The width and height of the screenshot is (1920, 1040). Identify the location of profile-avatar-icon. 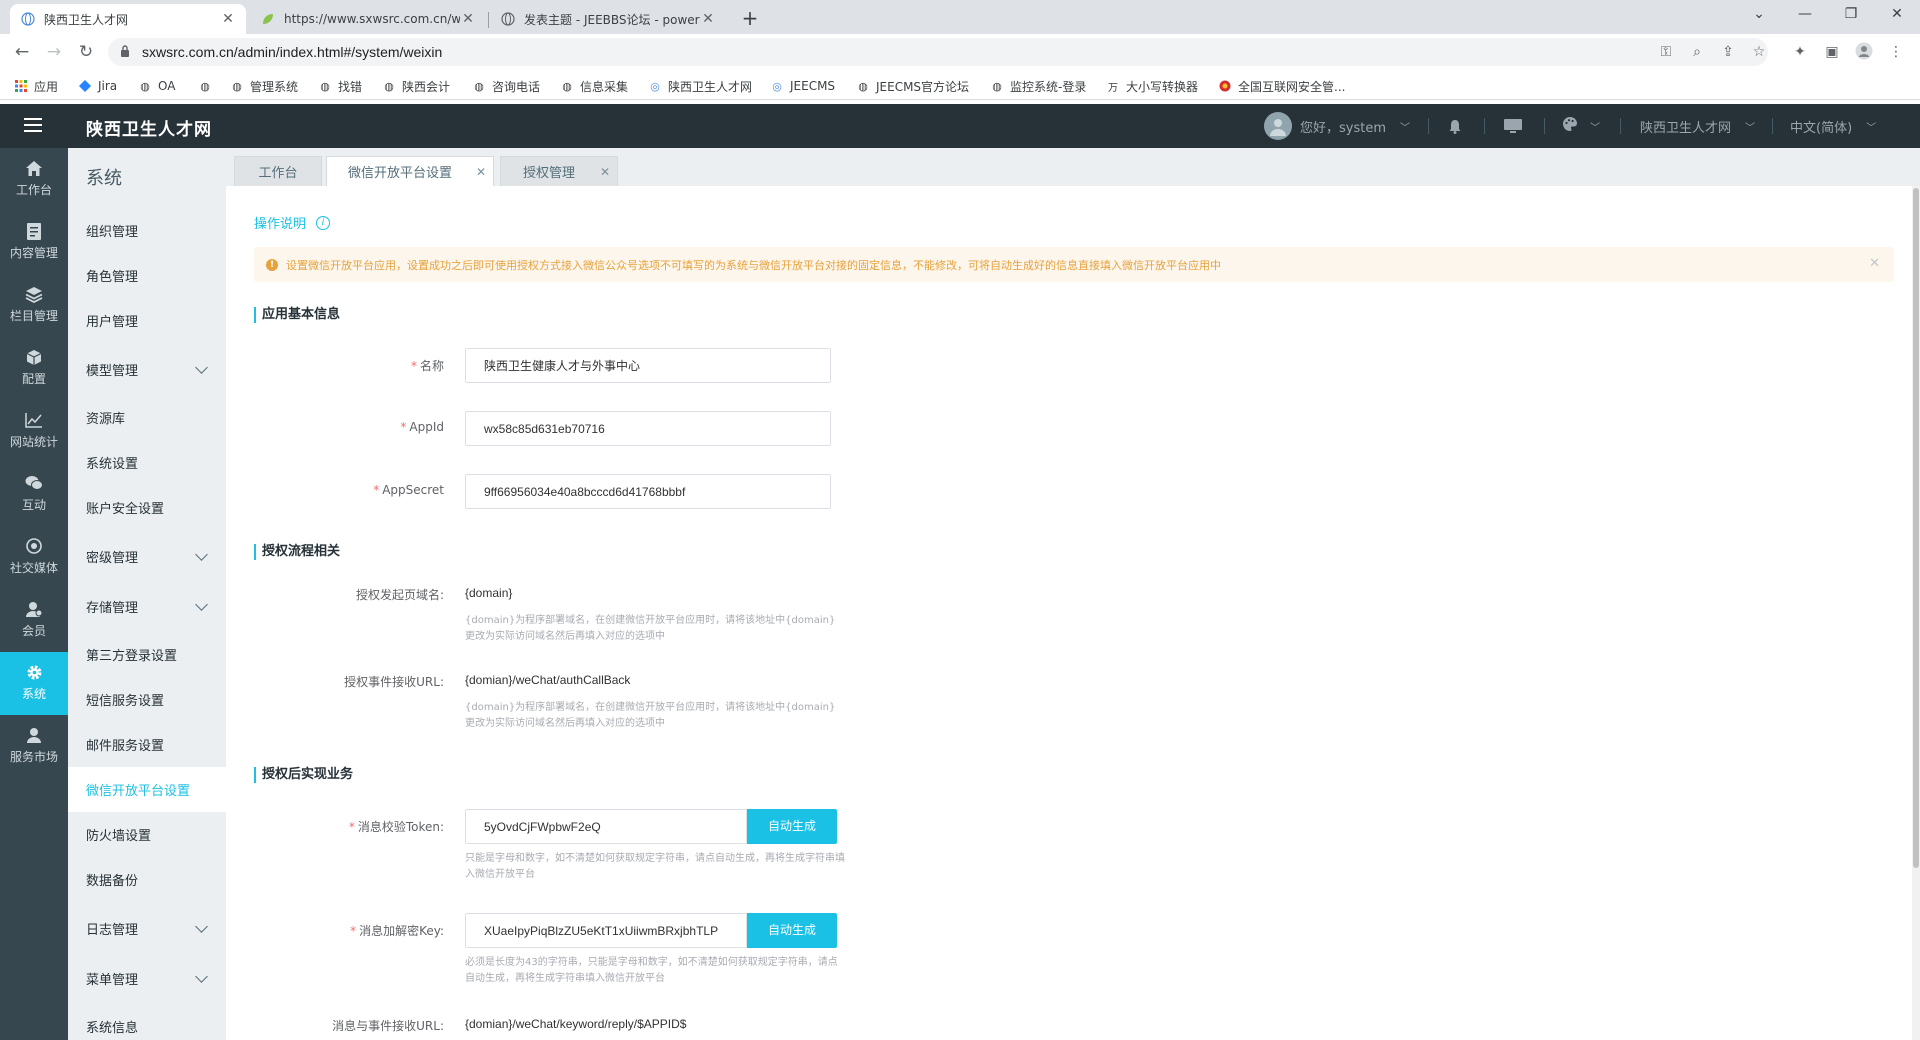
(1864, 52).